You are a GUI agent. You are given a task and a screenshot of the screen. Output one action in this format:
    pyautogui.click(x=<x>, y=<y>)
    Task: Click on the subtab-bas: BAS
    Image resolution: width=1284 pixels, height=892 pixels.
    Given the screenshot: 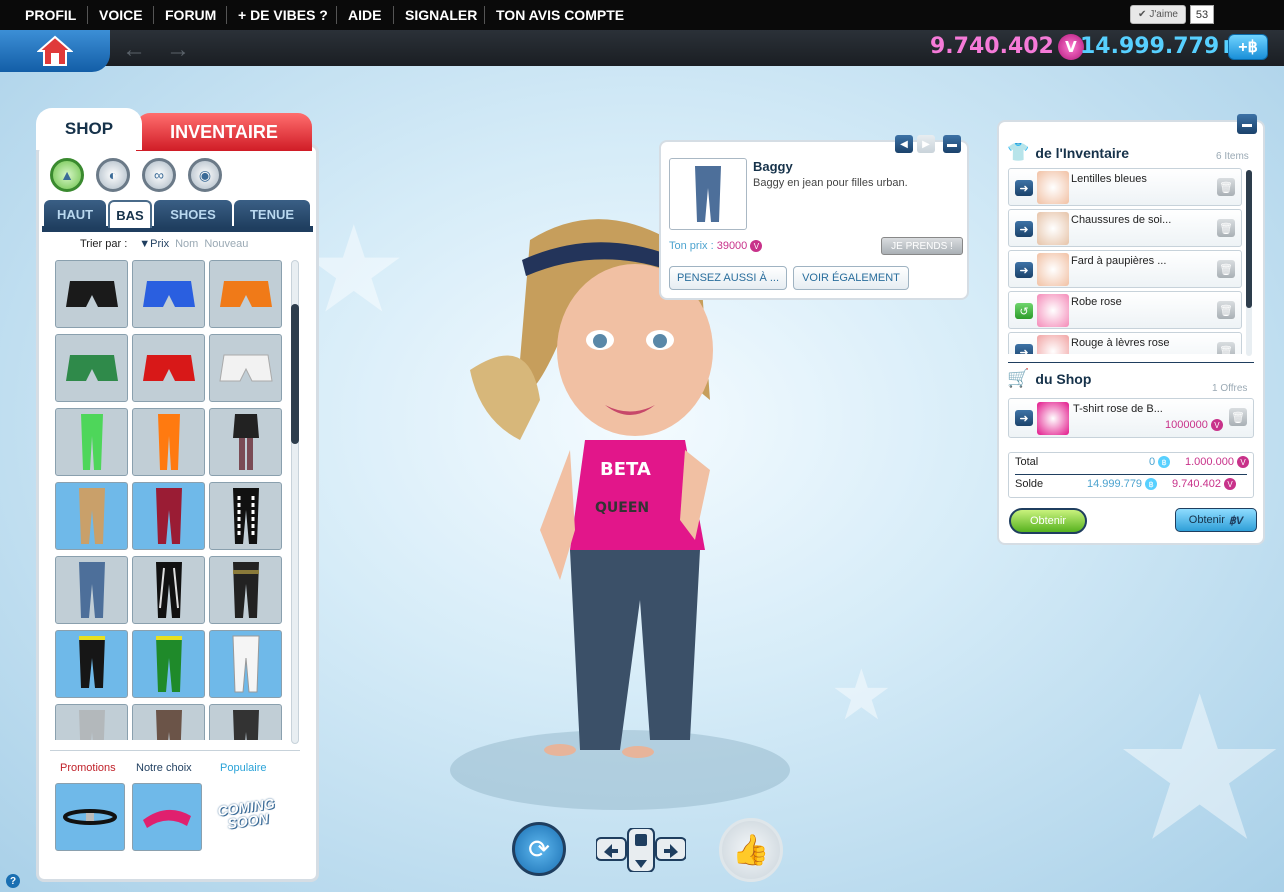 What is the action you would take?
    pyautogui.click(x=130, y=214)
    